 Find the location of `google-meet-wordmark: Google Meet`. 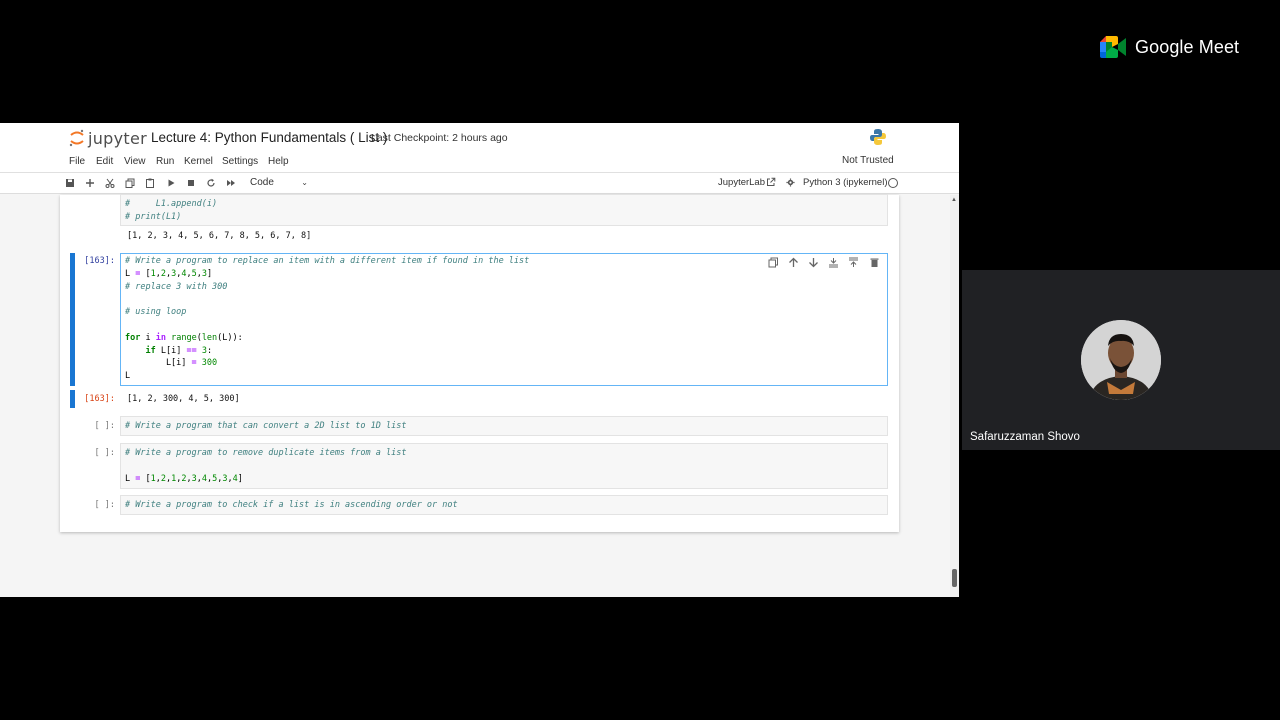

google-meet-wordmark: Google Meet is located at coordinates (1187, 46).